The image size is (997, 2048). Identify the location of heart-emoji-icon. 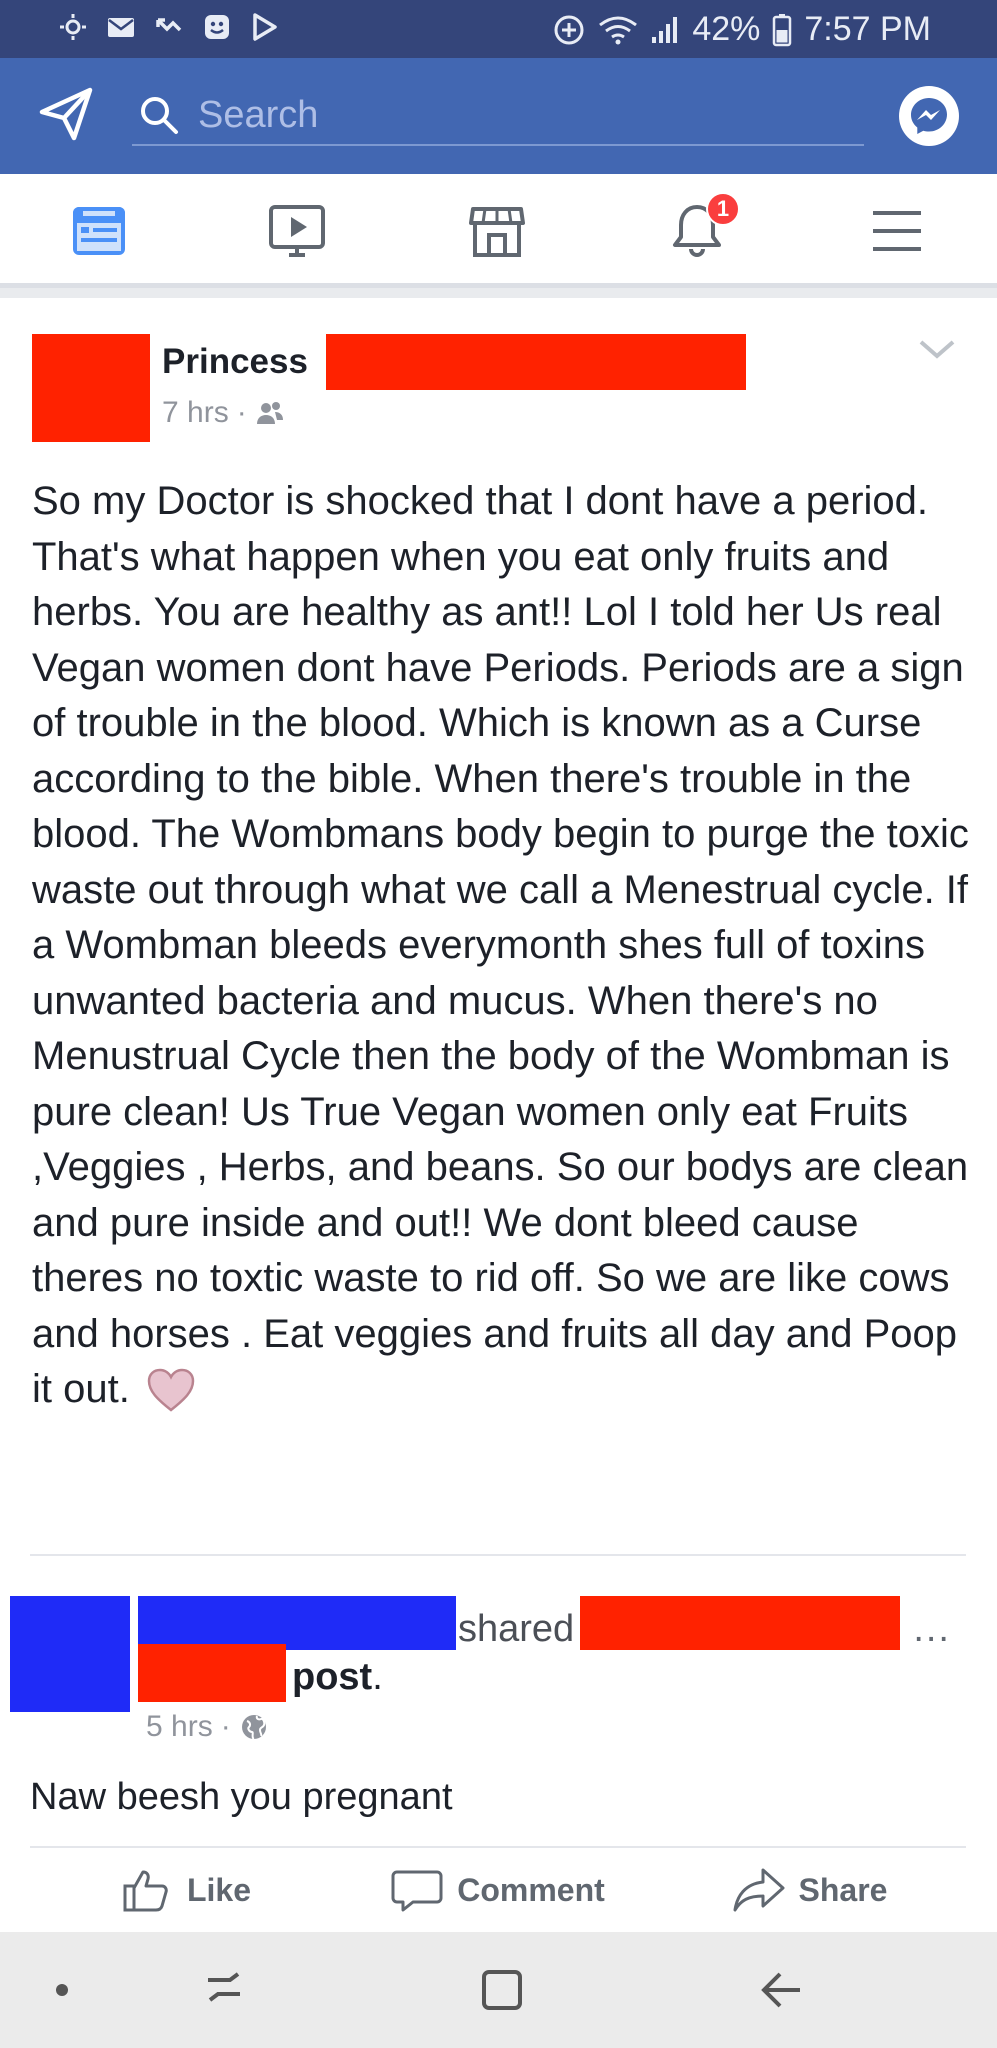
(171, 1390).